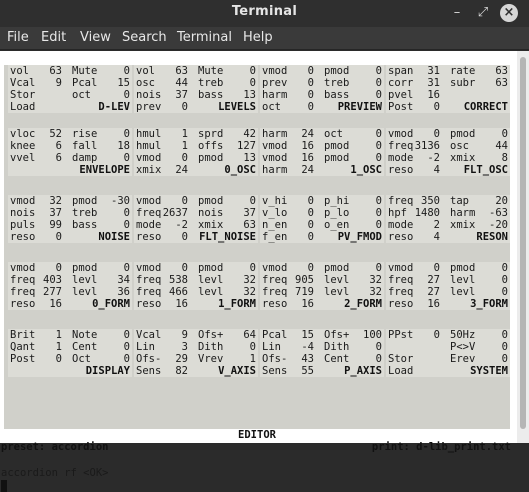 This screenshot has width=529, height=492. Describe the element at coordinates (178, 280) in the screenshot. I see `param-value: 538` at that location.